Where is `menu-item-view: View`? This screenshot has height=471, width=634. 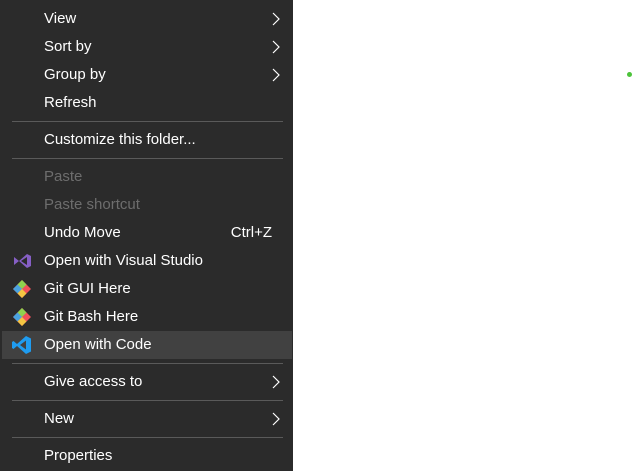
menu-item-view: View is located at coordinates (147, 19).